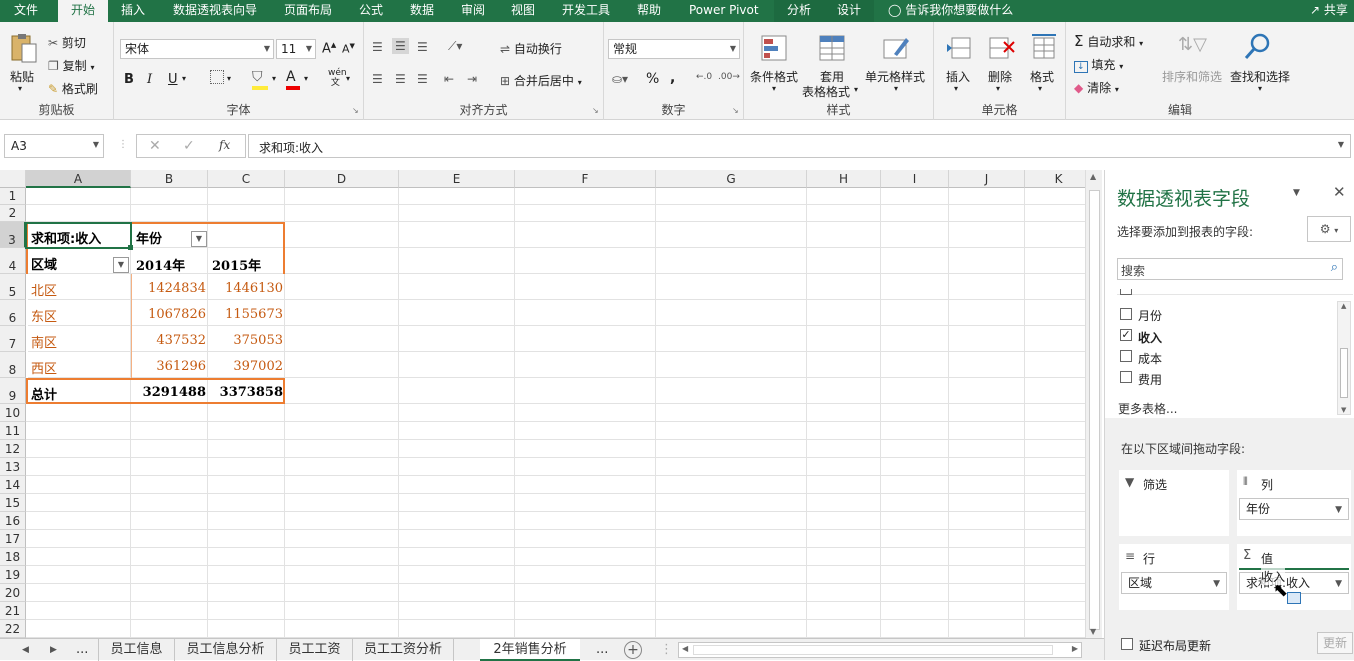  What do you see at coordinates (1329, 229) in the screenshot?
I see `tools-gear-button: ⚙ ▾` at bounding box center [1329, 229].